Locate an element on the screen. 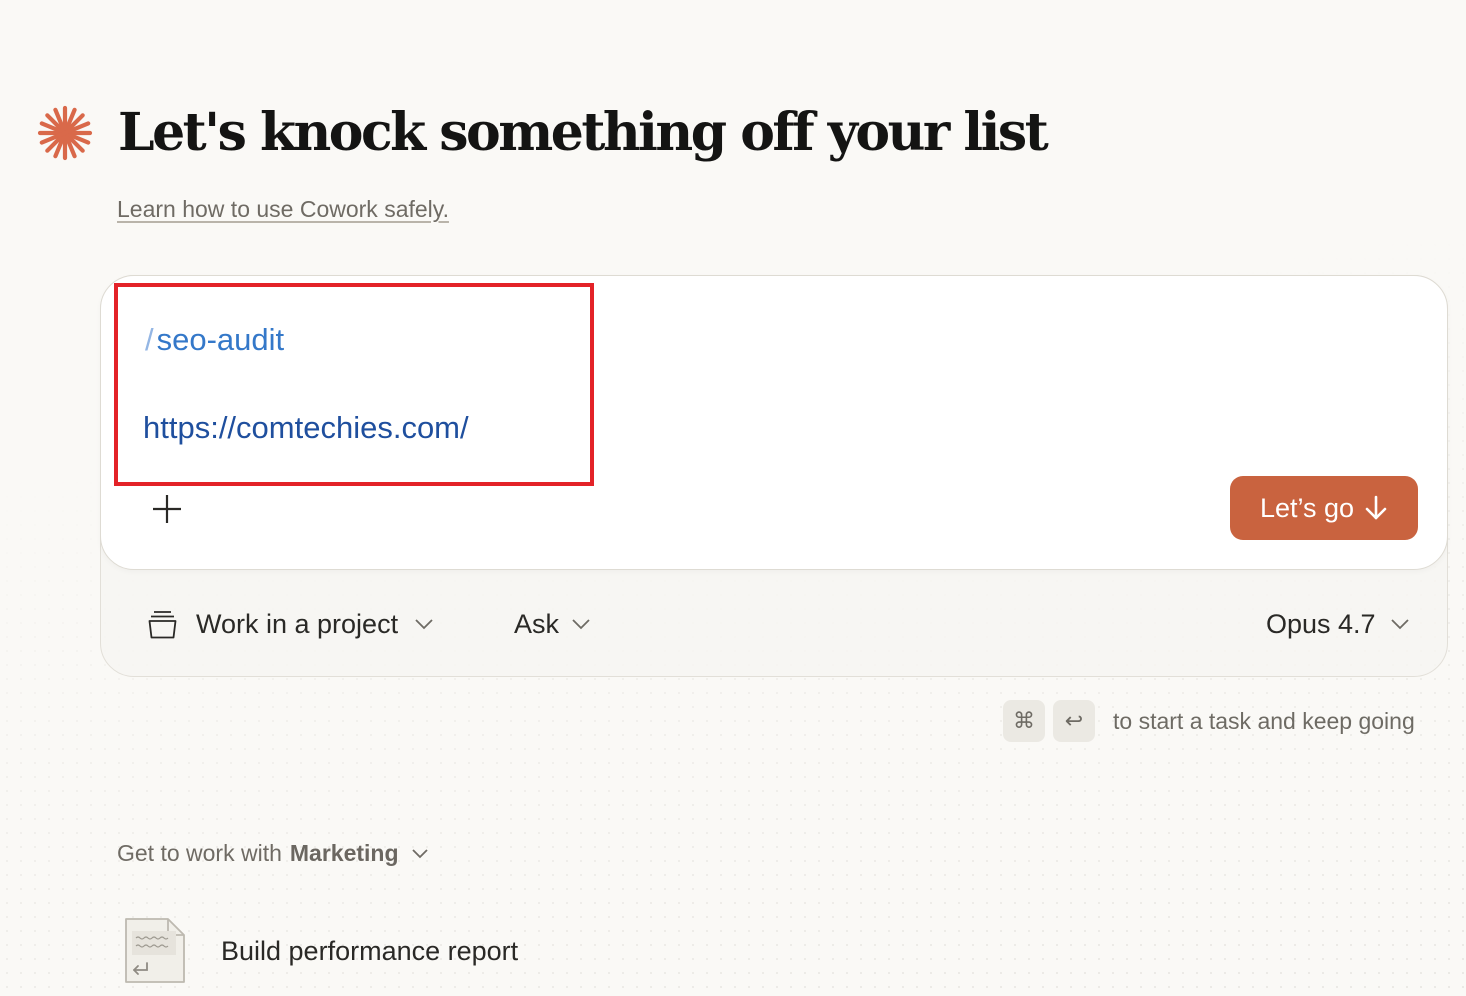 The image size is (1466, 996). arrow-down-icon is located at coordinates (1376, 507).